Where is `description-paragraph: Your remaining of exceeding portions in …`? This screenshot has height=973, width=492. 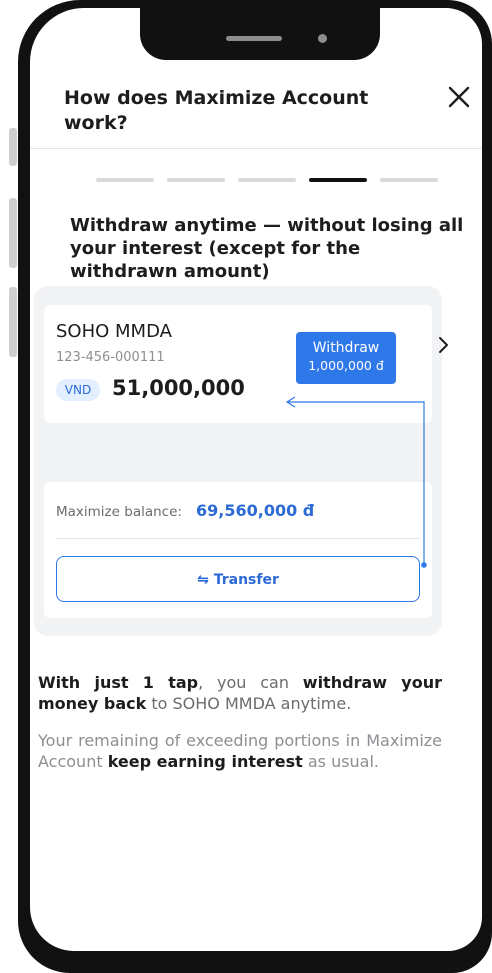 description-paragraph: Your remaining of exceeding portions in … is located at coordinates (240, 751).